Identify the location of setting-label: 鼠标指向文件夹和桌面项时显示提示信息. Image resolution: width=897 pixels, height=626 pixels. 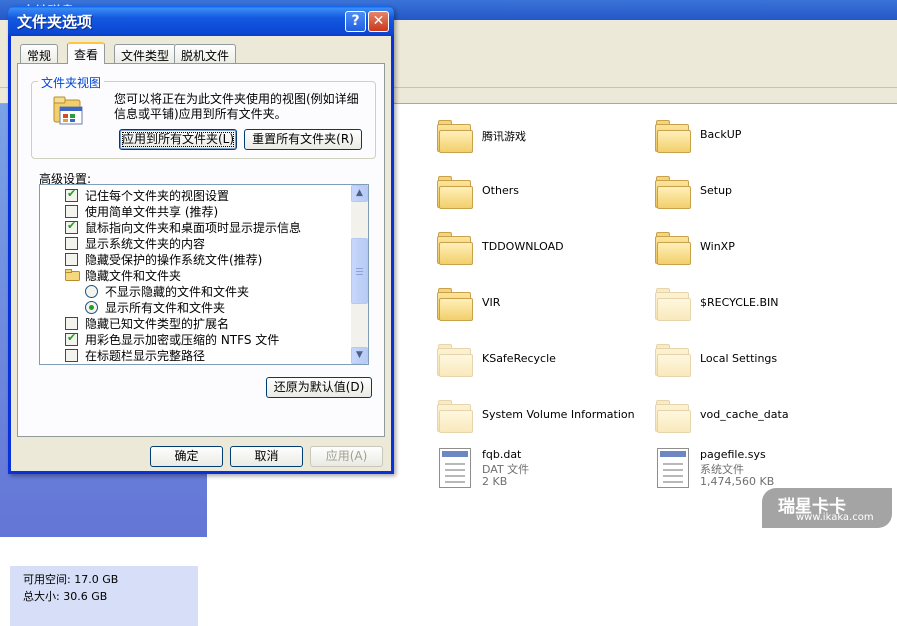
(193, 228).